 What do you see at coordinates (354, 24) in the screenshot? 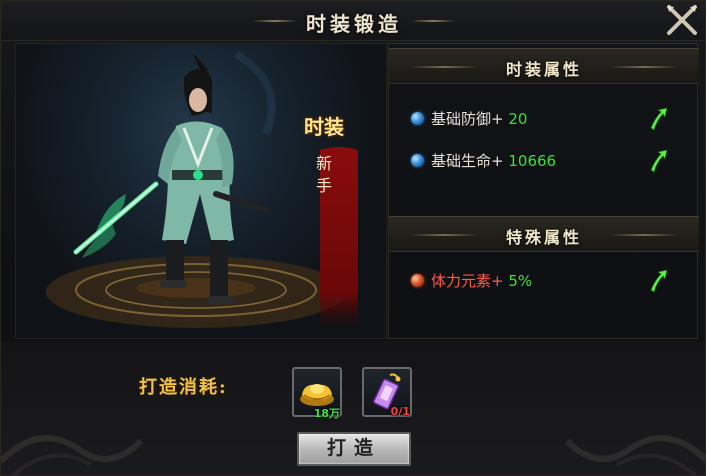
I see `window-title: 时装锻造` at bounding box center [354, 24].